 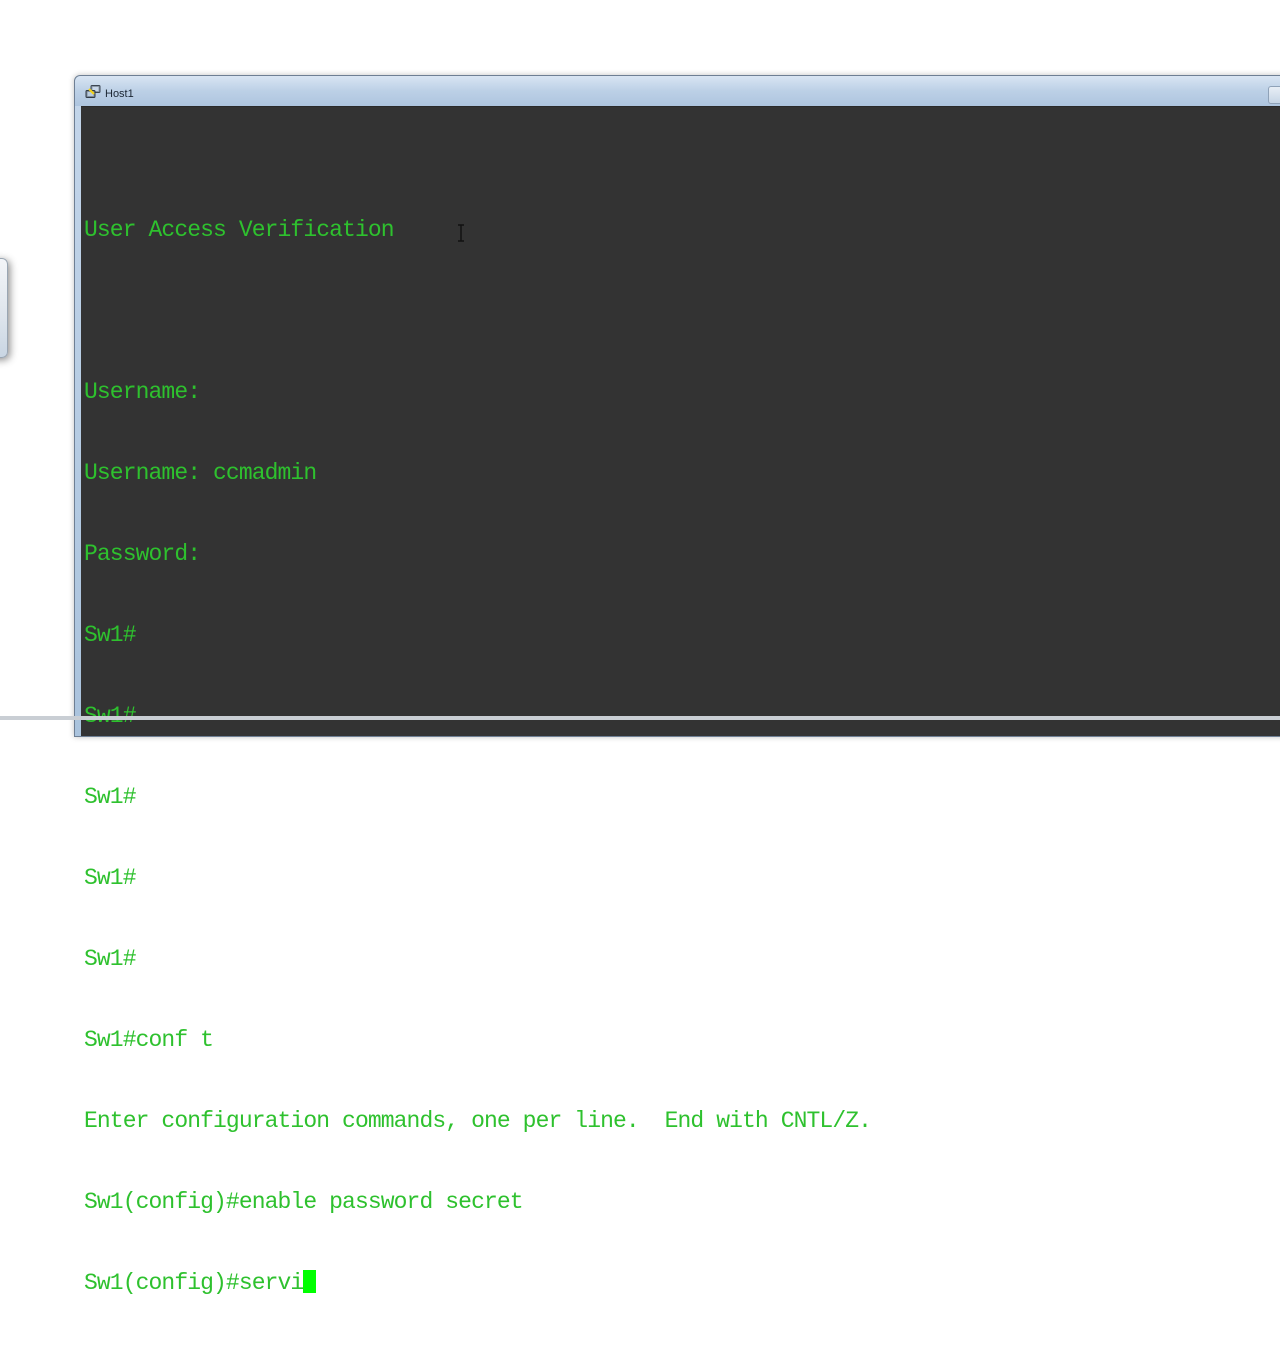 I want to click on terminal-line: Username: ccmadmin, so click(x=200, y=473).